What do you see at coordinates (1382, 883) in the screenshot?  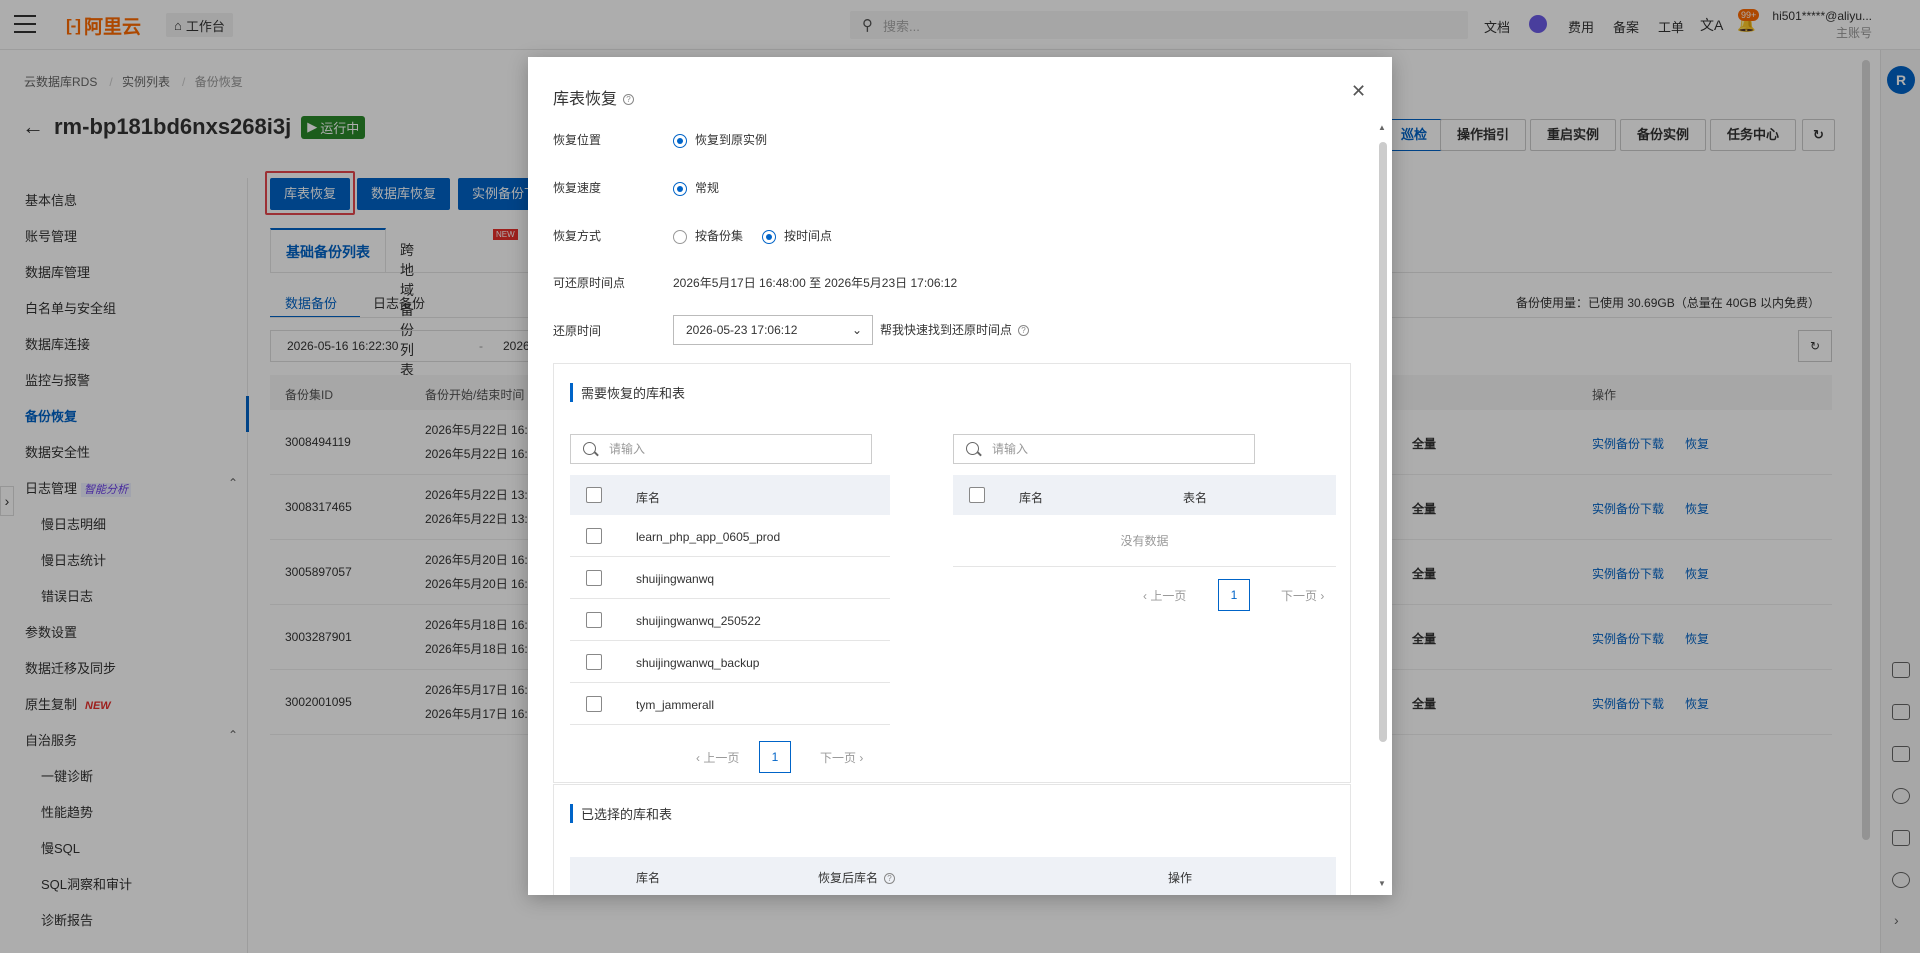 I see `scroll-down-icon: ▼` at bounding box center [1382, 883].